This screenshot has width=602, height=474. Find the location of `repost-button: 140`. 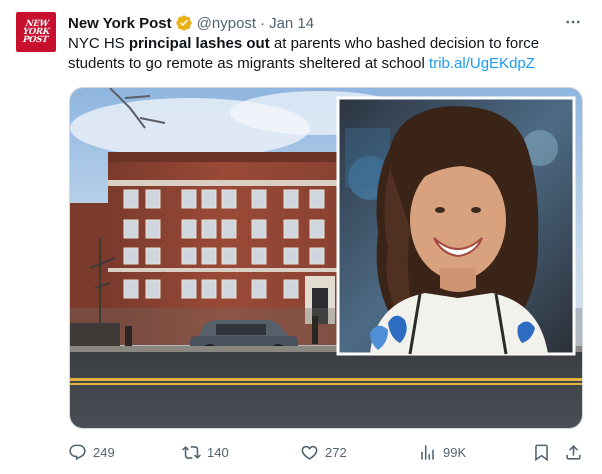

repost-button: 140 is located at coordinates (205, 452).